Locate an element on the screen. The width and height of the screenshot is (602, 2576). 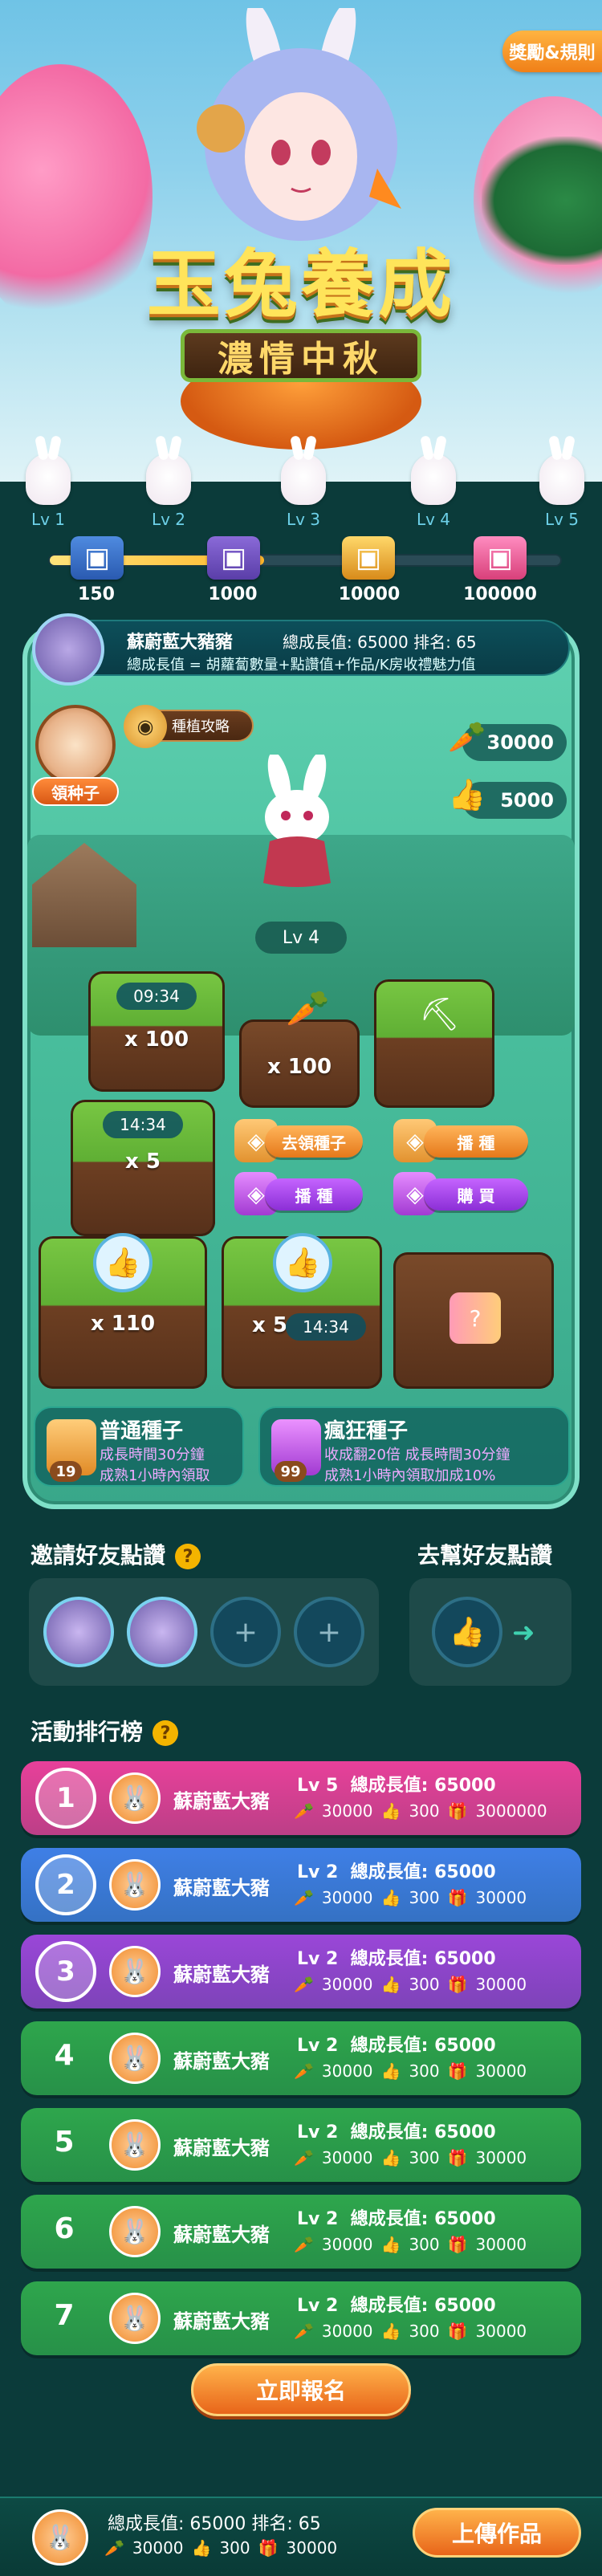
seed-desc: 收成翻20倍 成長時間30分鐘 is located at coordinates (417, 1455).